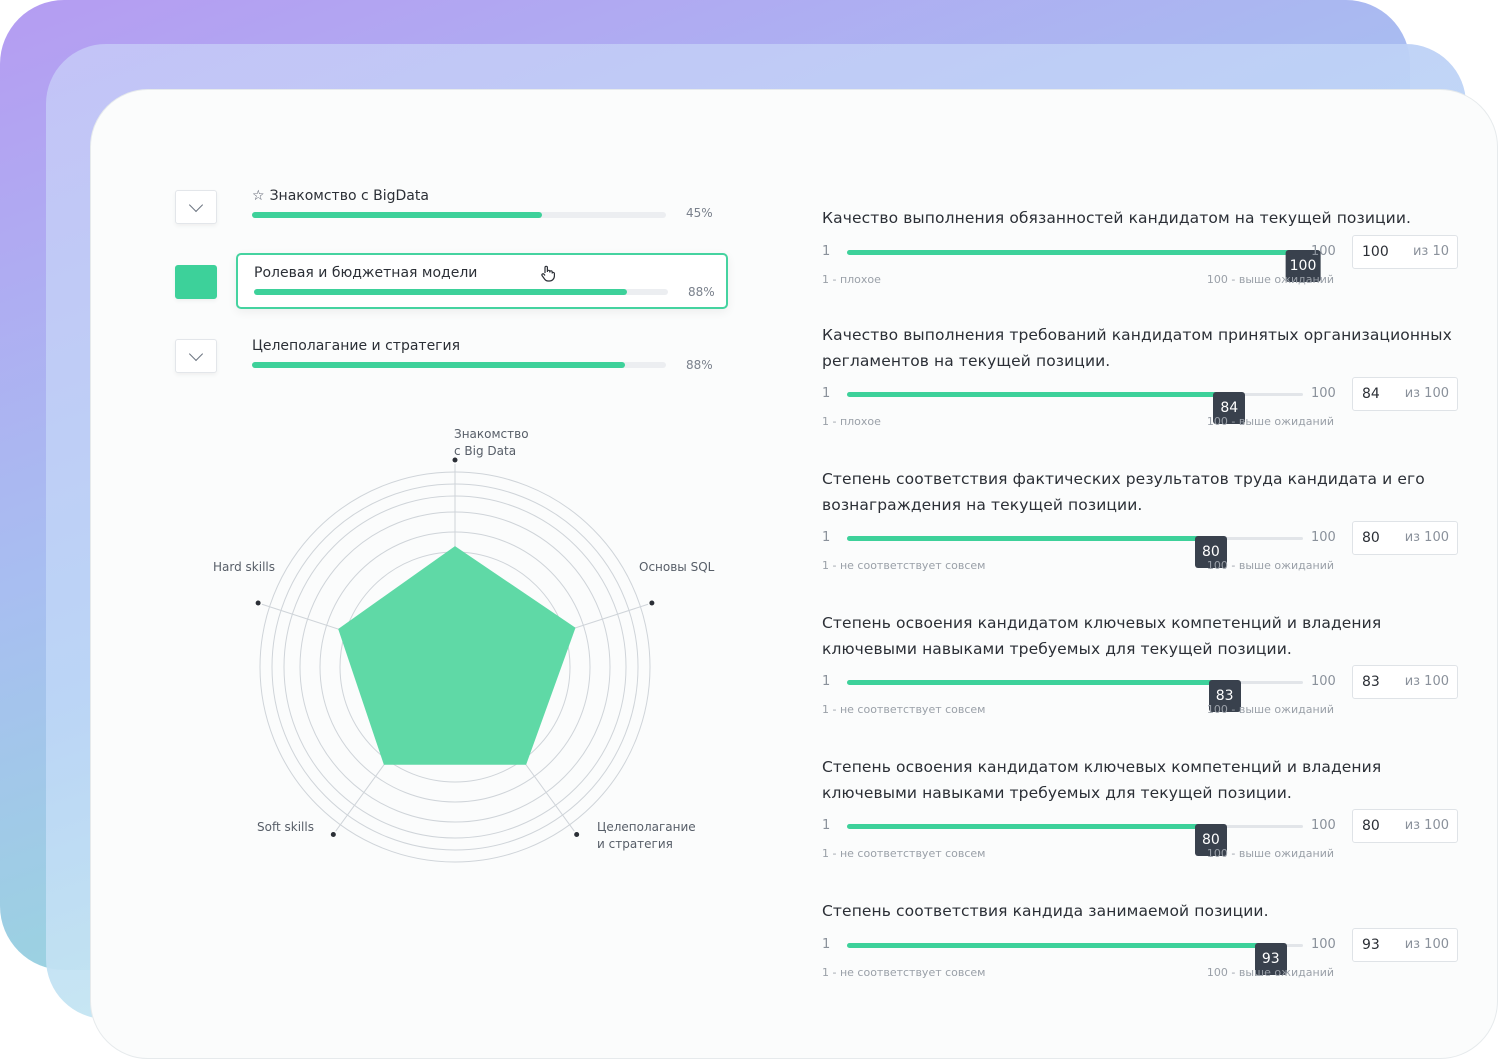 The height and width of the screenshot is (1063, 1501). I want to click on score-input: 83 из 100, so click(1405, 682).